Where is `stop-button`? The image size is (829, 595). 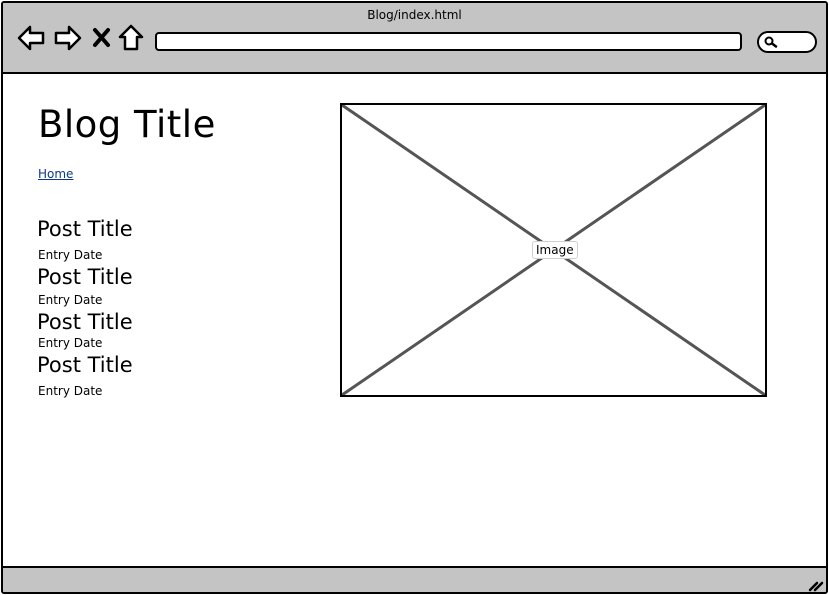 stop-button is located at coordinates (102, 38).